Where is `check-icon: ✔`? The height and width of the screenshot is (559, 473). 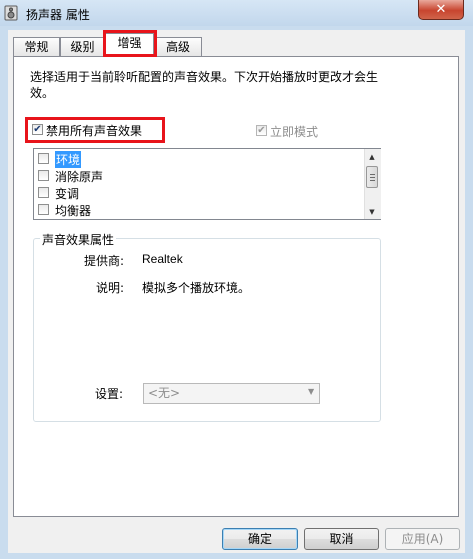 check-icon: ✔ is located at coordinates (261, 130).